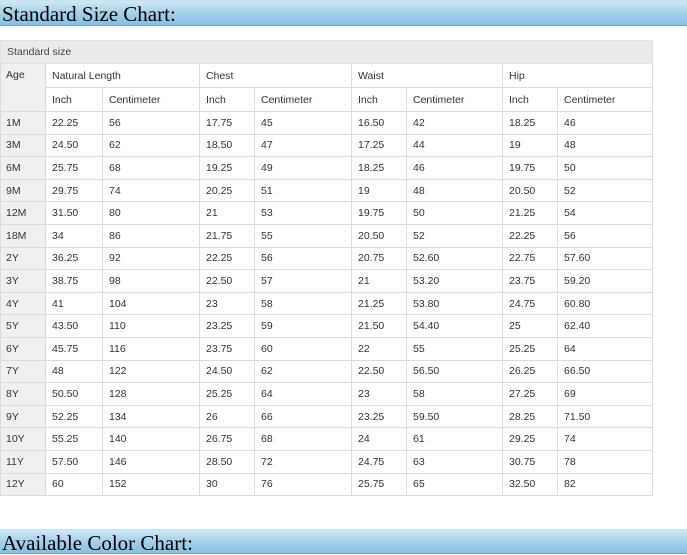 This screenshot has height=555, width=687. Describe the element at coordinates (151, 145) in the screenshot. I see `table-cell: 62` at that location.